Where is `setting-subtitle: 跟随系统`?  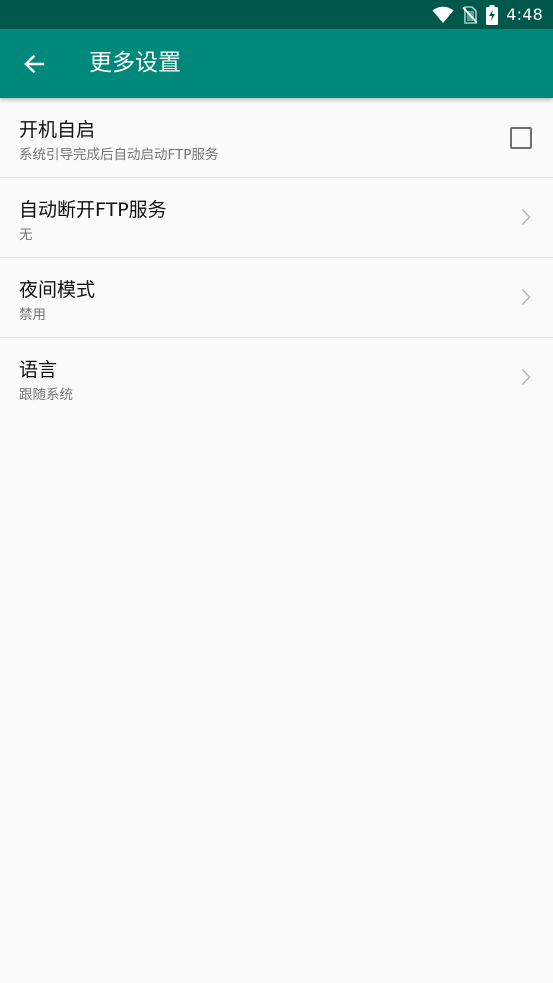
setting-subtitle: 跟随系统 is located at coordinates (46, 395).